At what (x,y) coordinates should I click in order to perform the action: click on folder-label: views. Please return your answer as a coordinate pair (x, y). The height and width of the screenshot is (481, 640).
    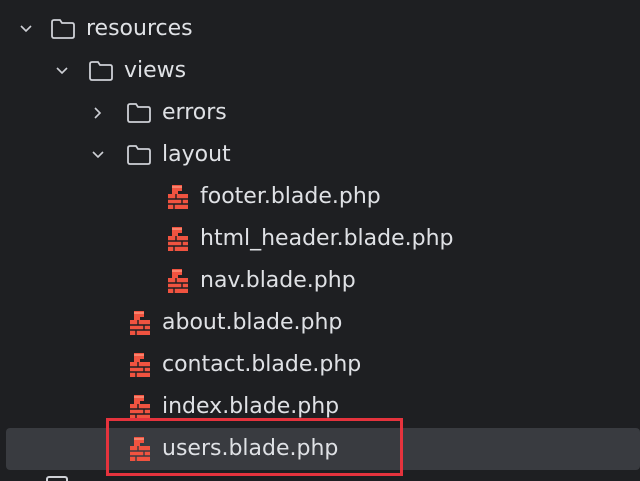
    Looking at the image, I should click on (155, 70).